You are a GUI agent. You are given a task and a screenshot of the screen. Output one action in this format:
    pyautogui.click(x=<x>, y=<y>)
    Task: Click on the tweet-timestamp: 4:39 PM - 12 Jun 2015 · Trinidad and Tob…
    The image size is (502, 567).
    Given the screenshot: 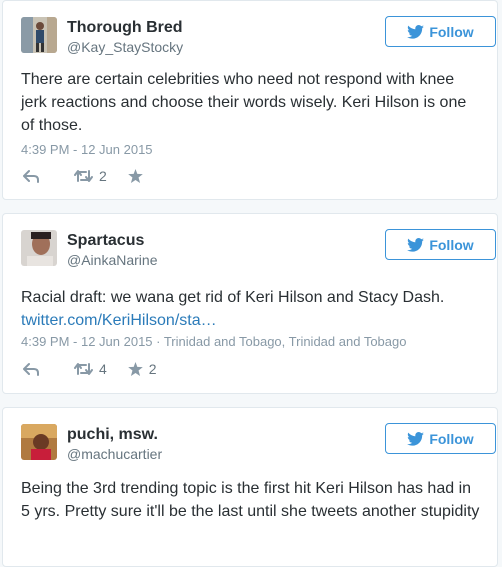 What is the action you would take?
    pyautogui.click(x=213, y=341)
    